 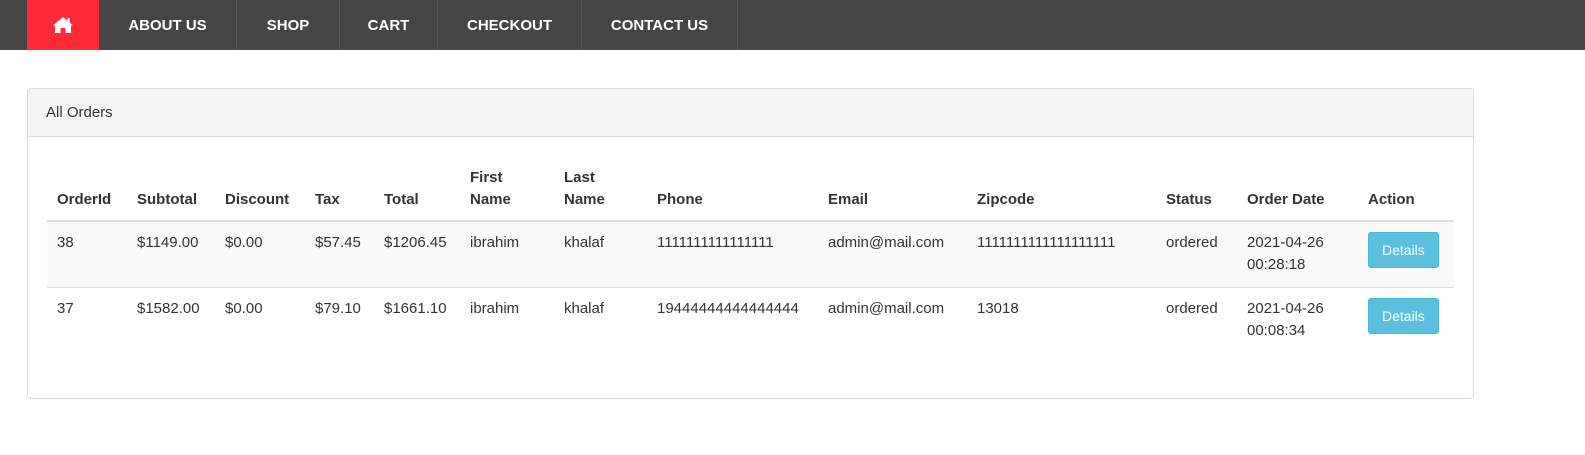 What do you see at coordinates (87, 319) in the screenshot?
I see `cell-order-id: 37` at bounding box center [87, 319].